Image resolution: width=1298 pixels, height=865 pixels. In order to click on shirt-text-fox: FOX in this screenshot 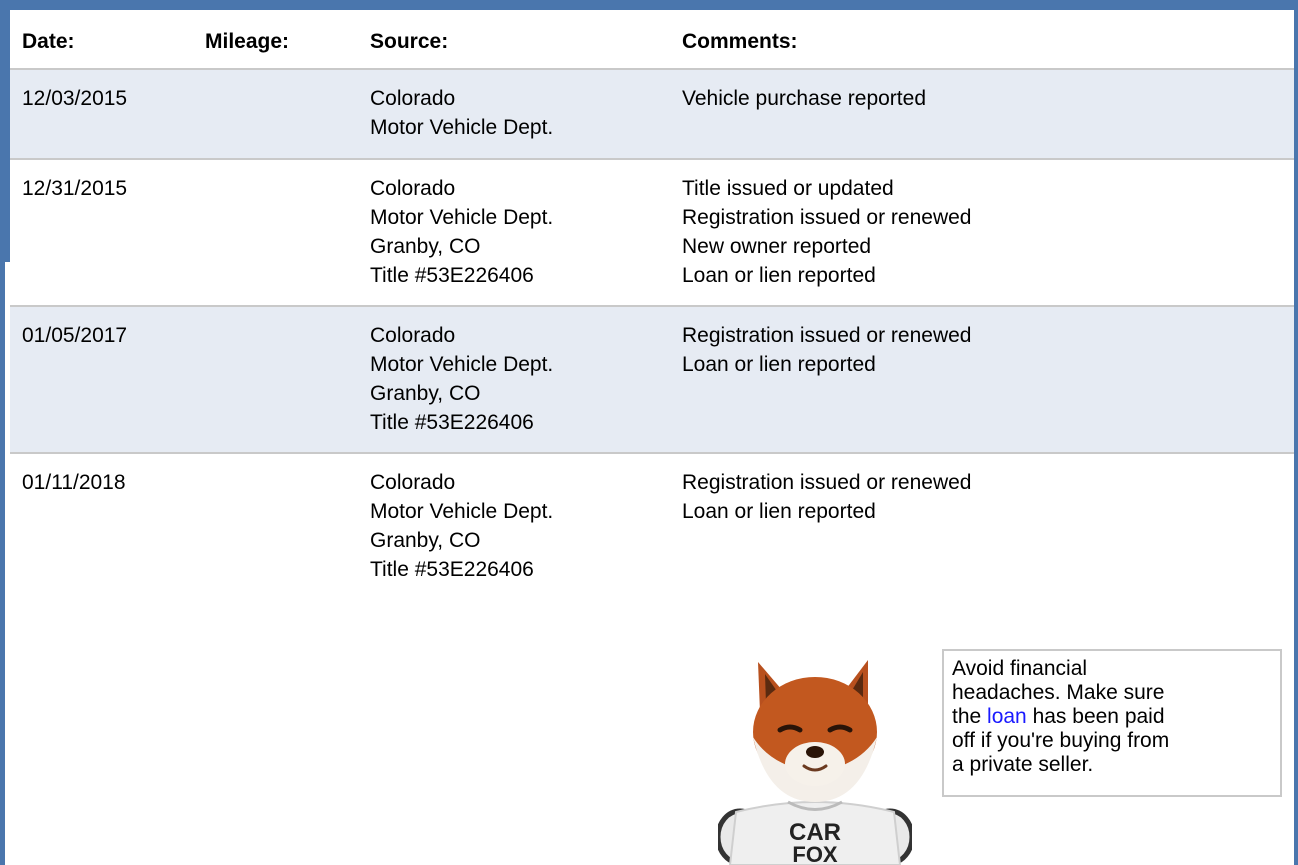, I will do `click(815, 853)`.